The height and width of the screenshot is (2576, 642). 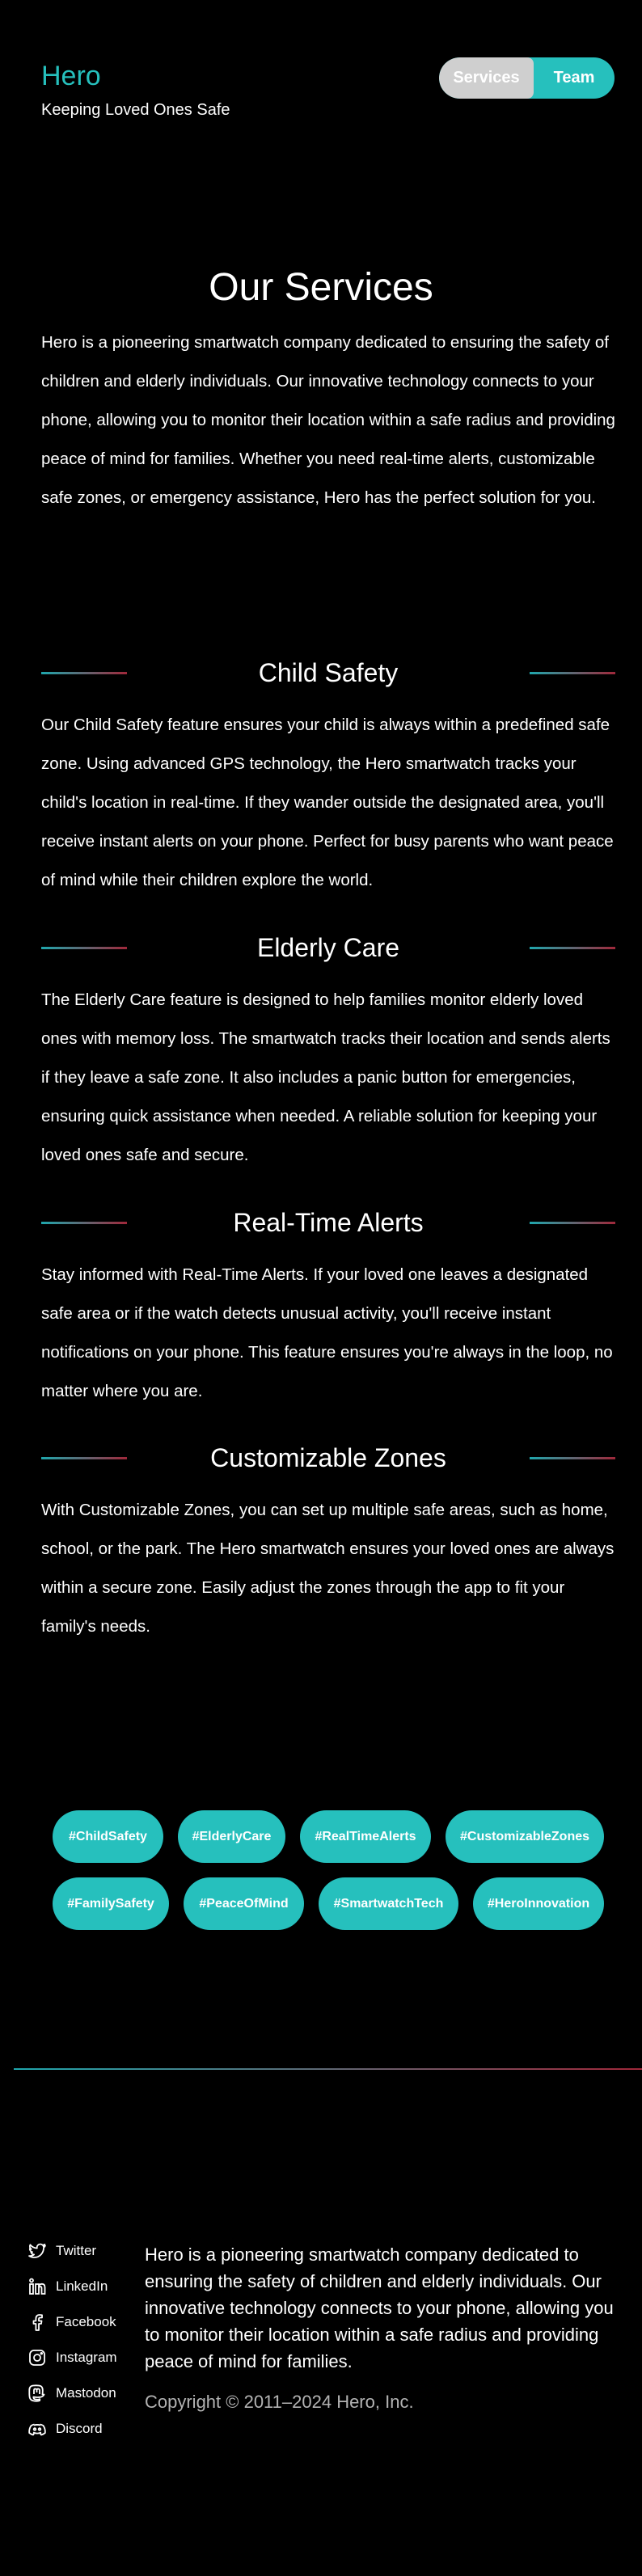 I want to click on service-title: Real-Time Alerts, so click(x=328, y=1222).